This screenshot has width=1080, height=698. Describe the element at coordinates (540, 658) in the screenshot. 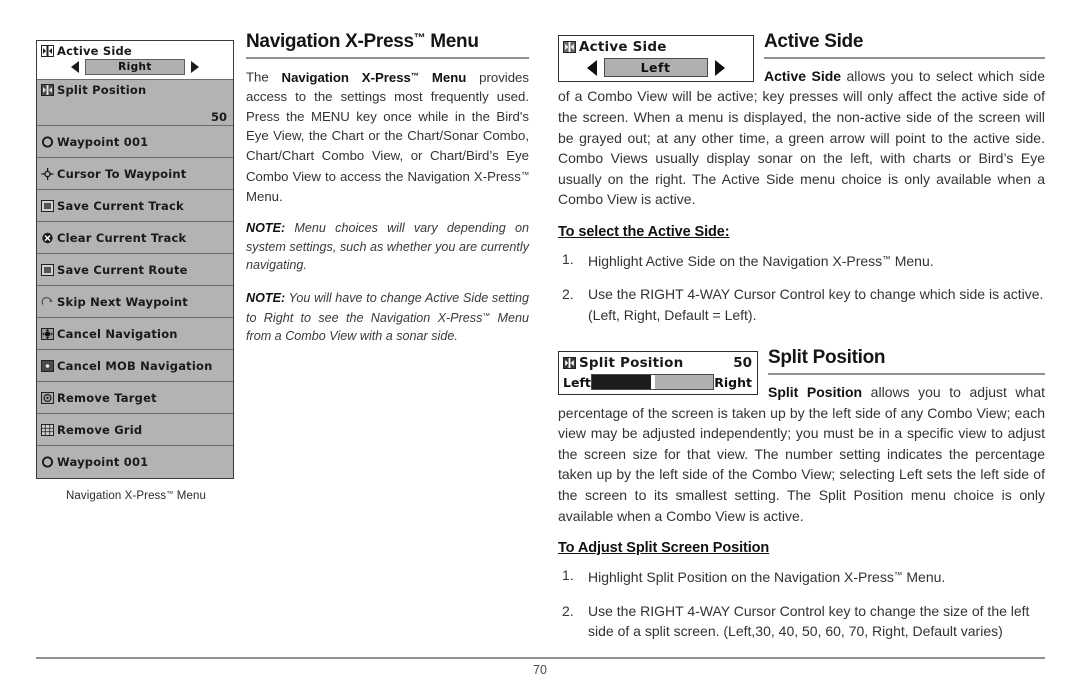

I see `footer-divider` at that location.